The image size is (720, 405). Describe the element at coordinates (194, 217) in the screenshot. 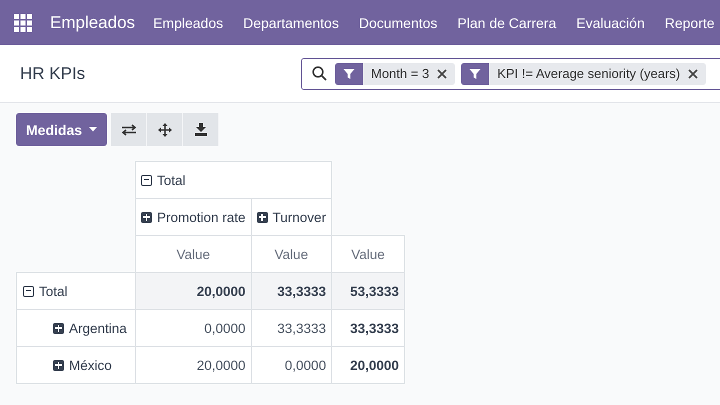

I see `column-header: Promotion rate` at that location.